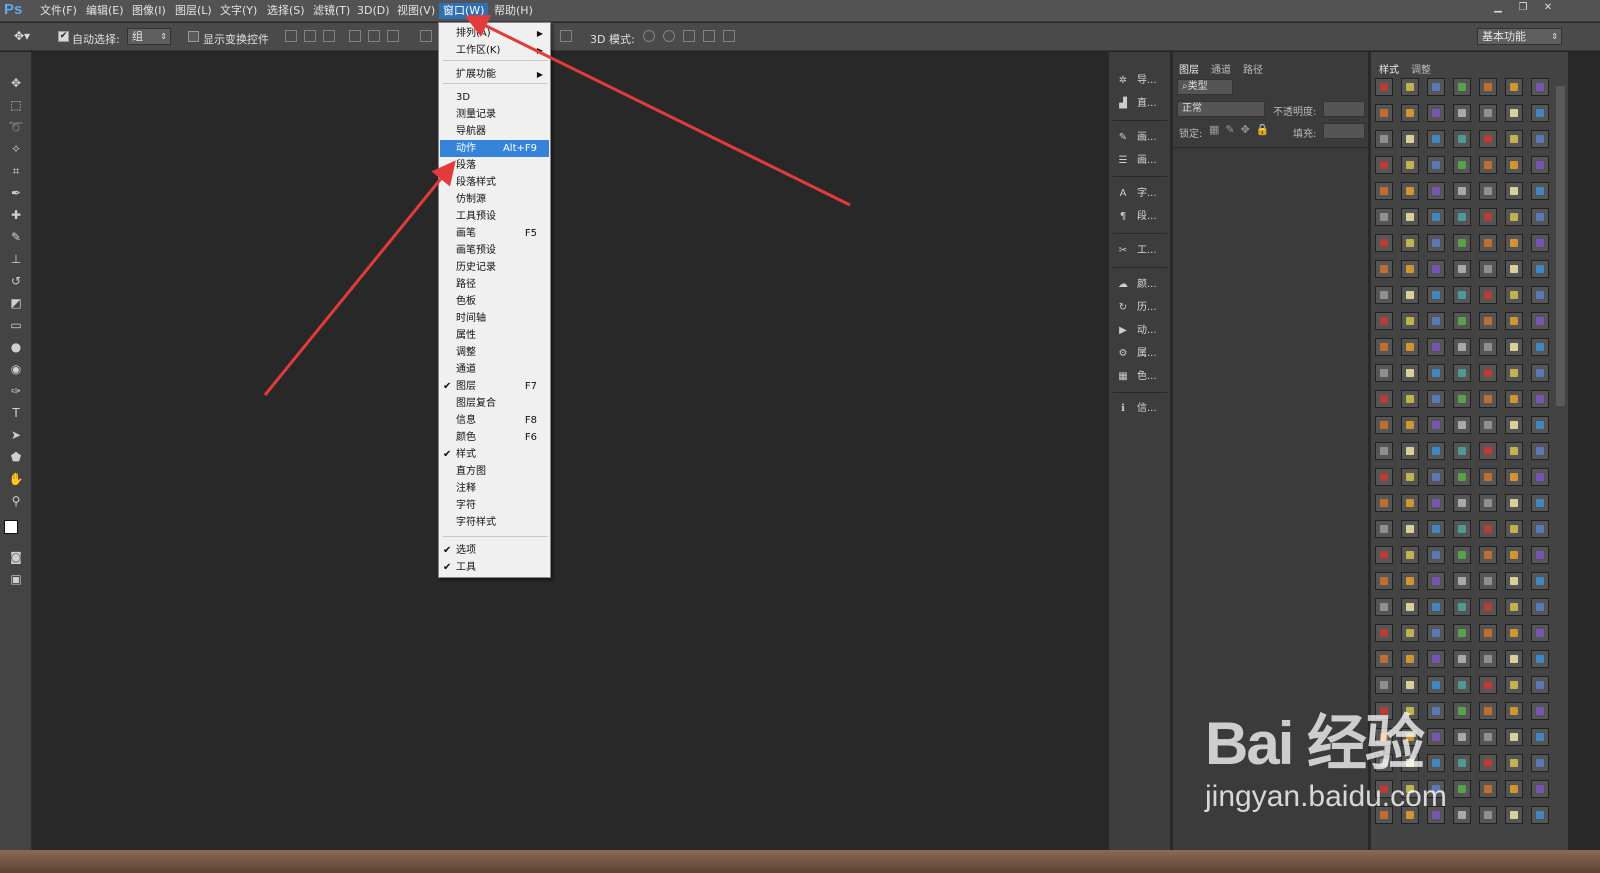 This screenshot has width=1600, height=873. What do you see at coordinates (16, 193) in the screenshot?
I see `eyedropper-tool-icon: ✒` at bounding box center [16, 193].